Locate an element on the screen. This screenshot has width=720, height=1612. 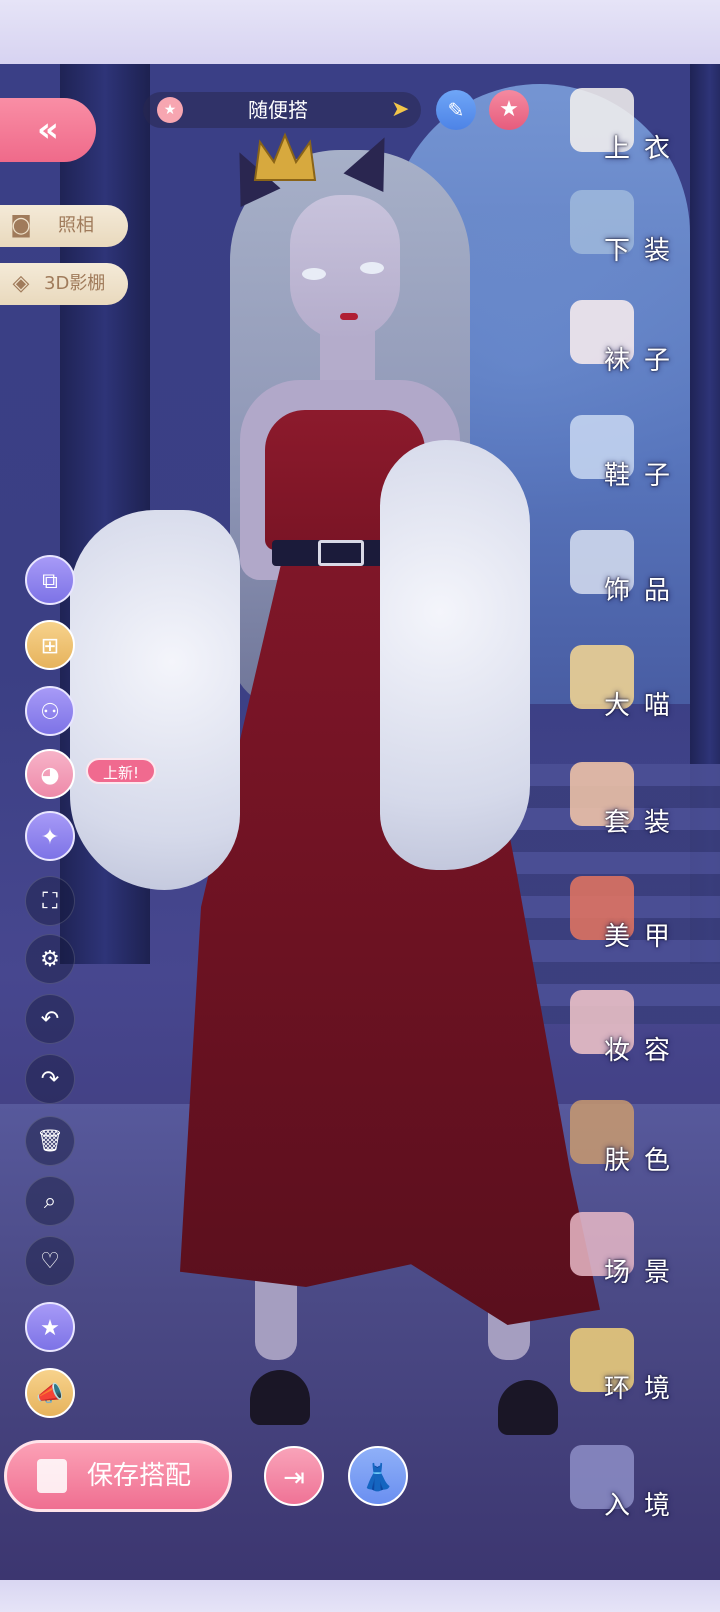
category-item-11: 环境 is located at coordinates (635, 1383).